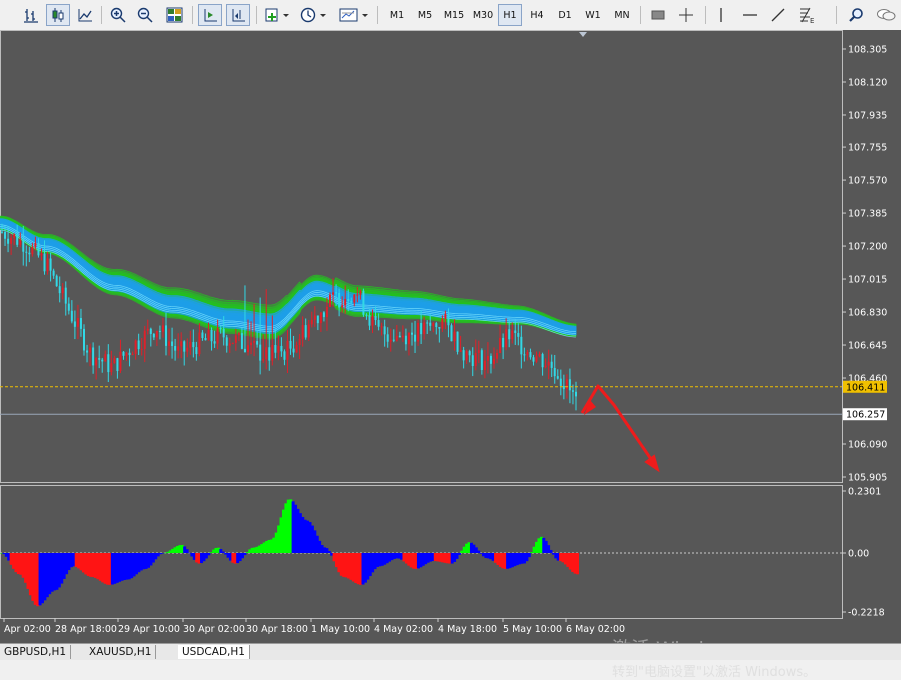  Describe the element at coordinates (58, 15) in the screenshot. I see `candlestick-icon` at that location.